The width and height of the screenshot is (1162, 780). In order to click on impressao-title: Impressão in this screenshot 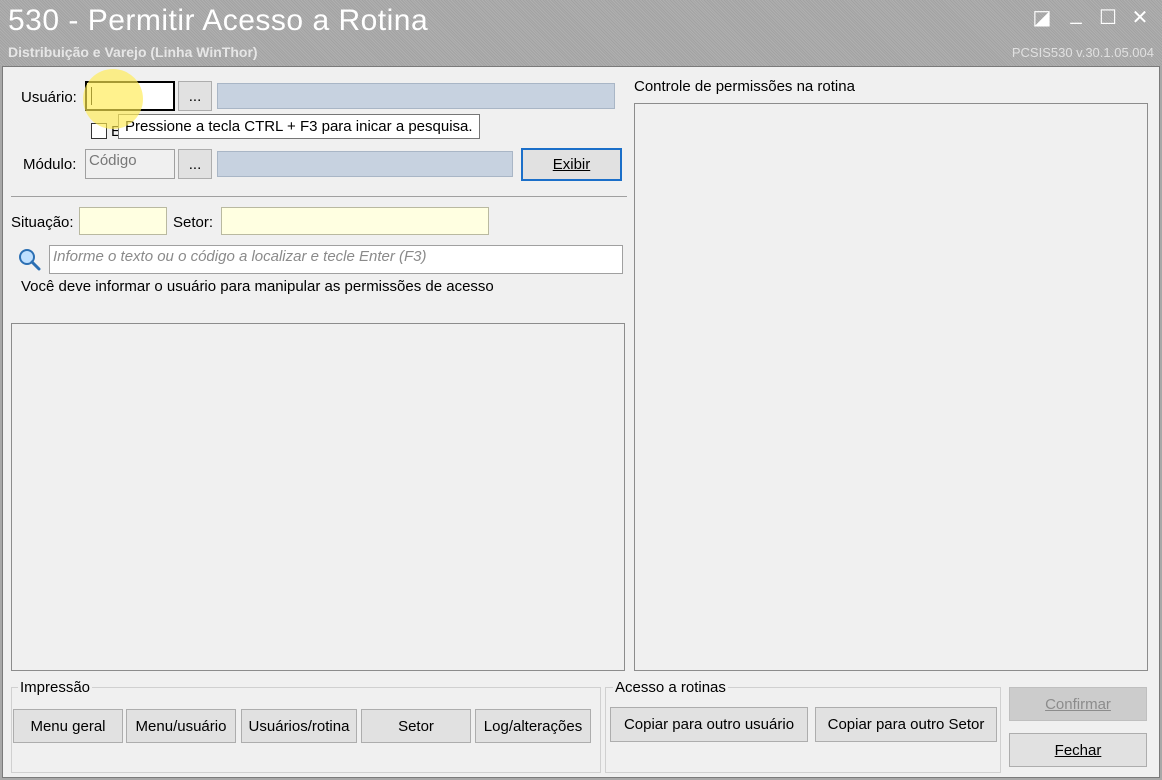, I will do `click(55, 687)`.